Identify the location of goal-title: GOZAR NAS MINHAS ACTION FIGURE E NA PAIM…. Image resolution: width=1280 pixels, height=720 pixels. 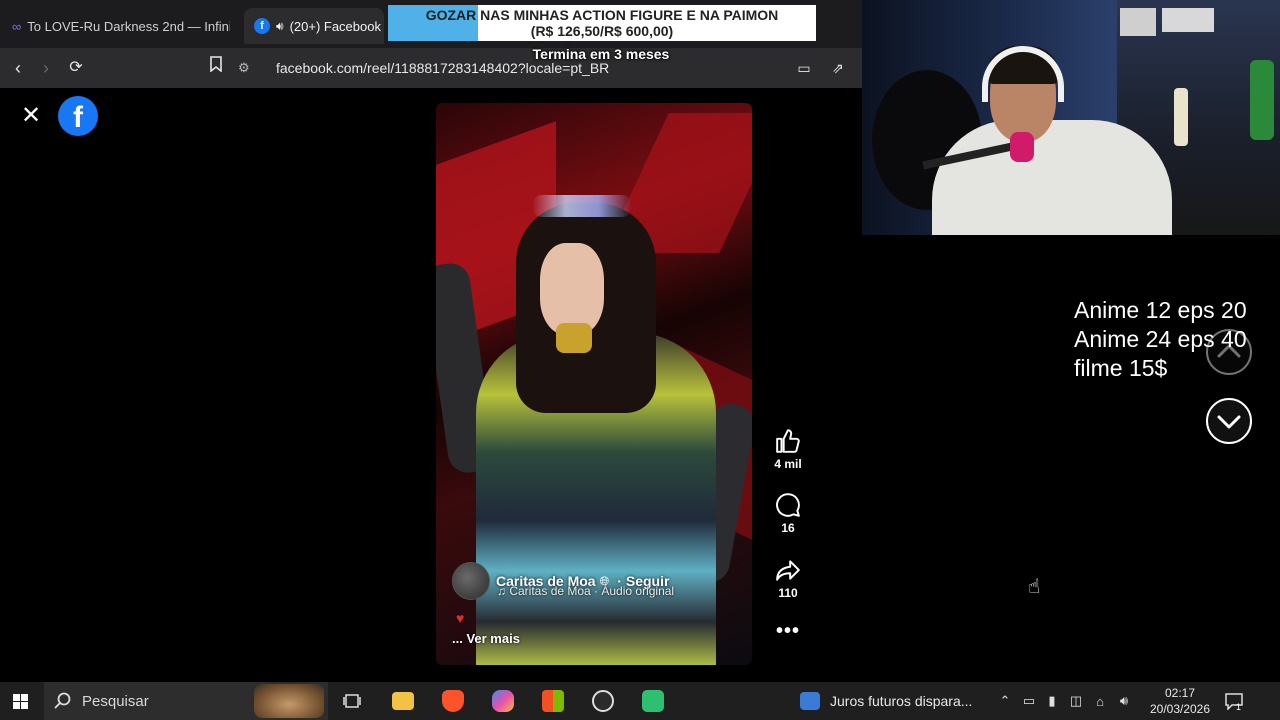
(602, 15).